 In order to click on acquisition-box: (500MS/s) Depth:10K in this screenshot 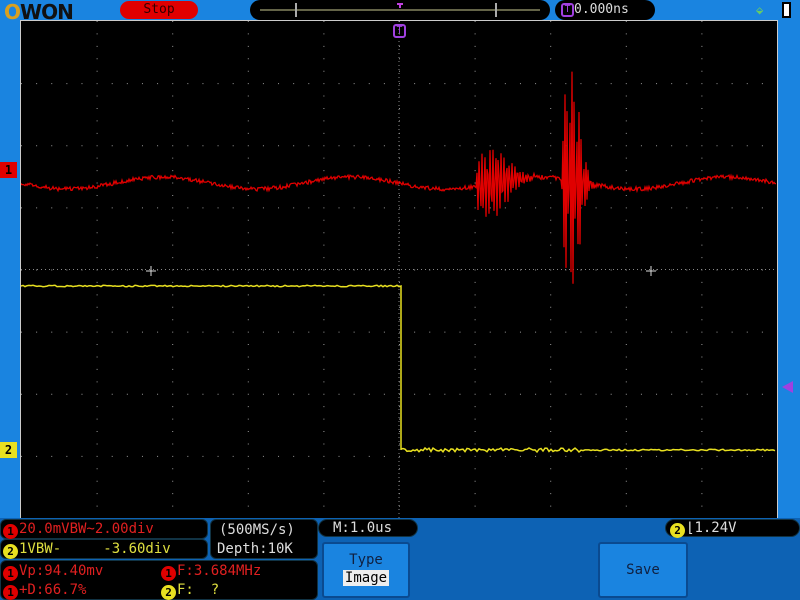, I will do `click(264, 539)`.